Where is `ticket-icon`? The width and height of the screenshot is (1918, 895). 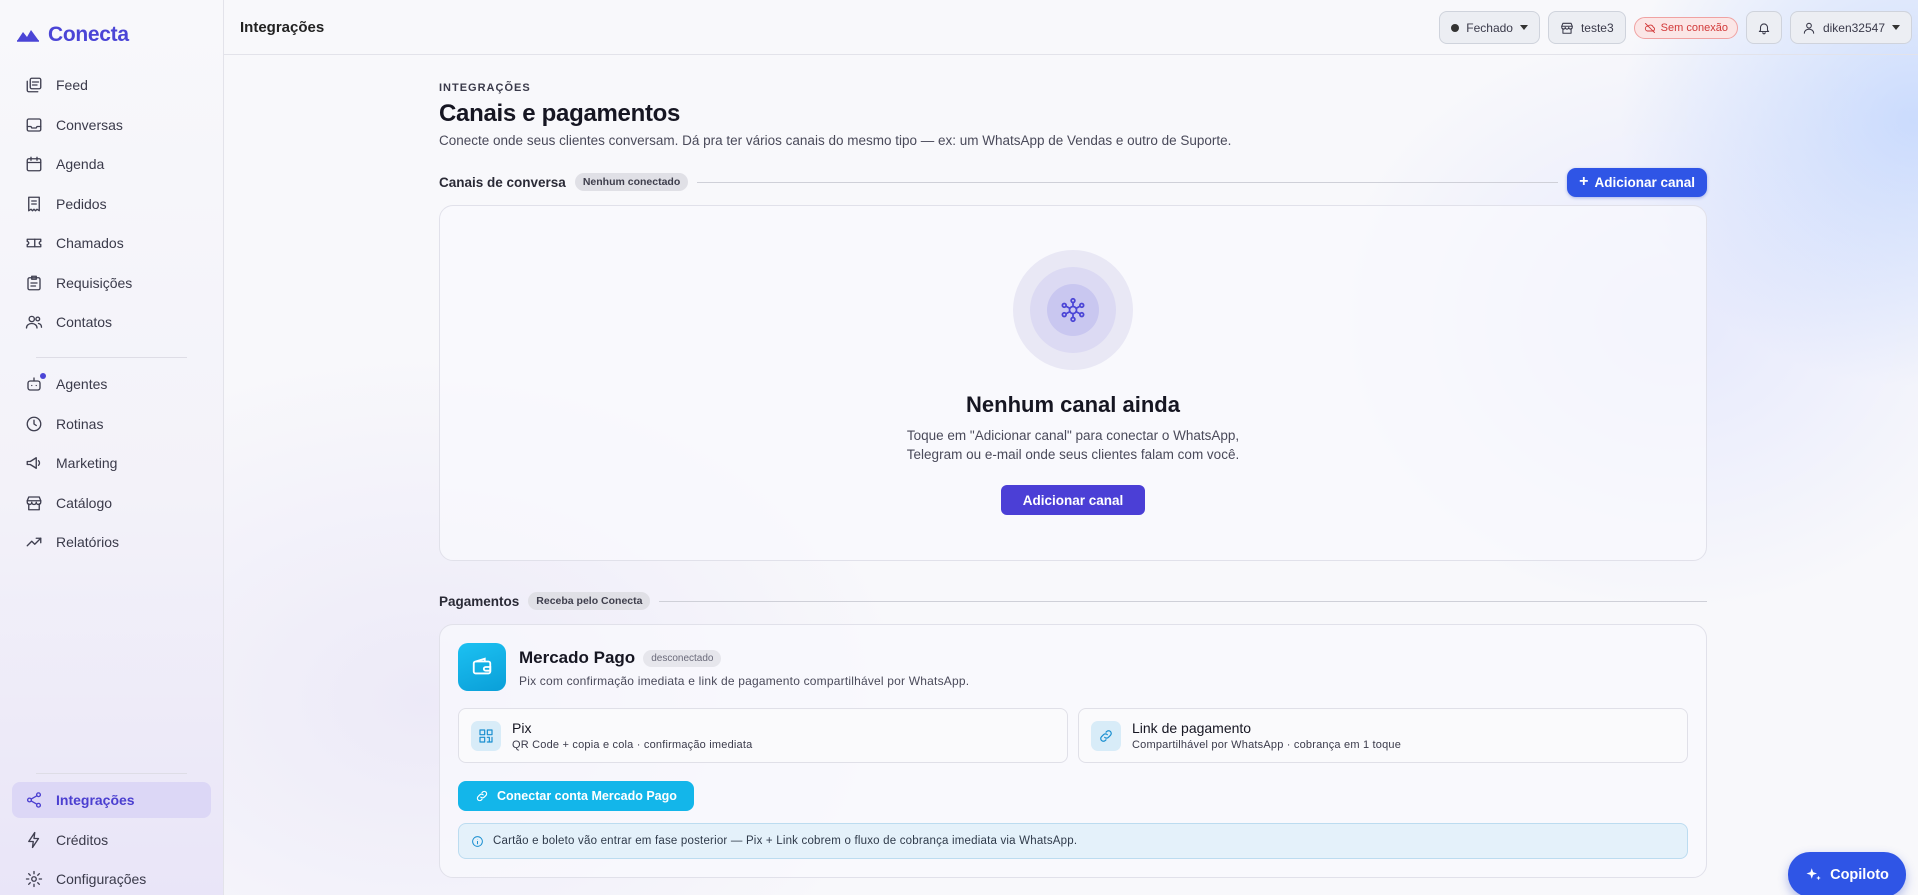 ticket-icon is located at coordinates (34, 243).